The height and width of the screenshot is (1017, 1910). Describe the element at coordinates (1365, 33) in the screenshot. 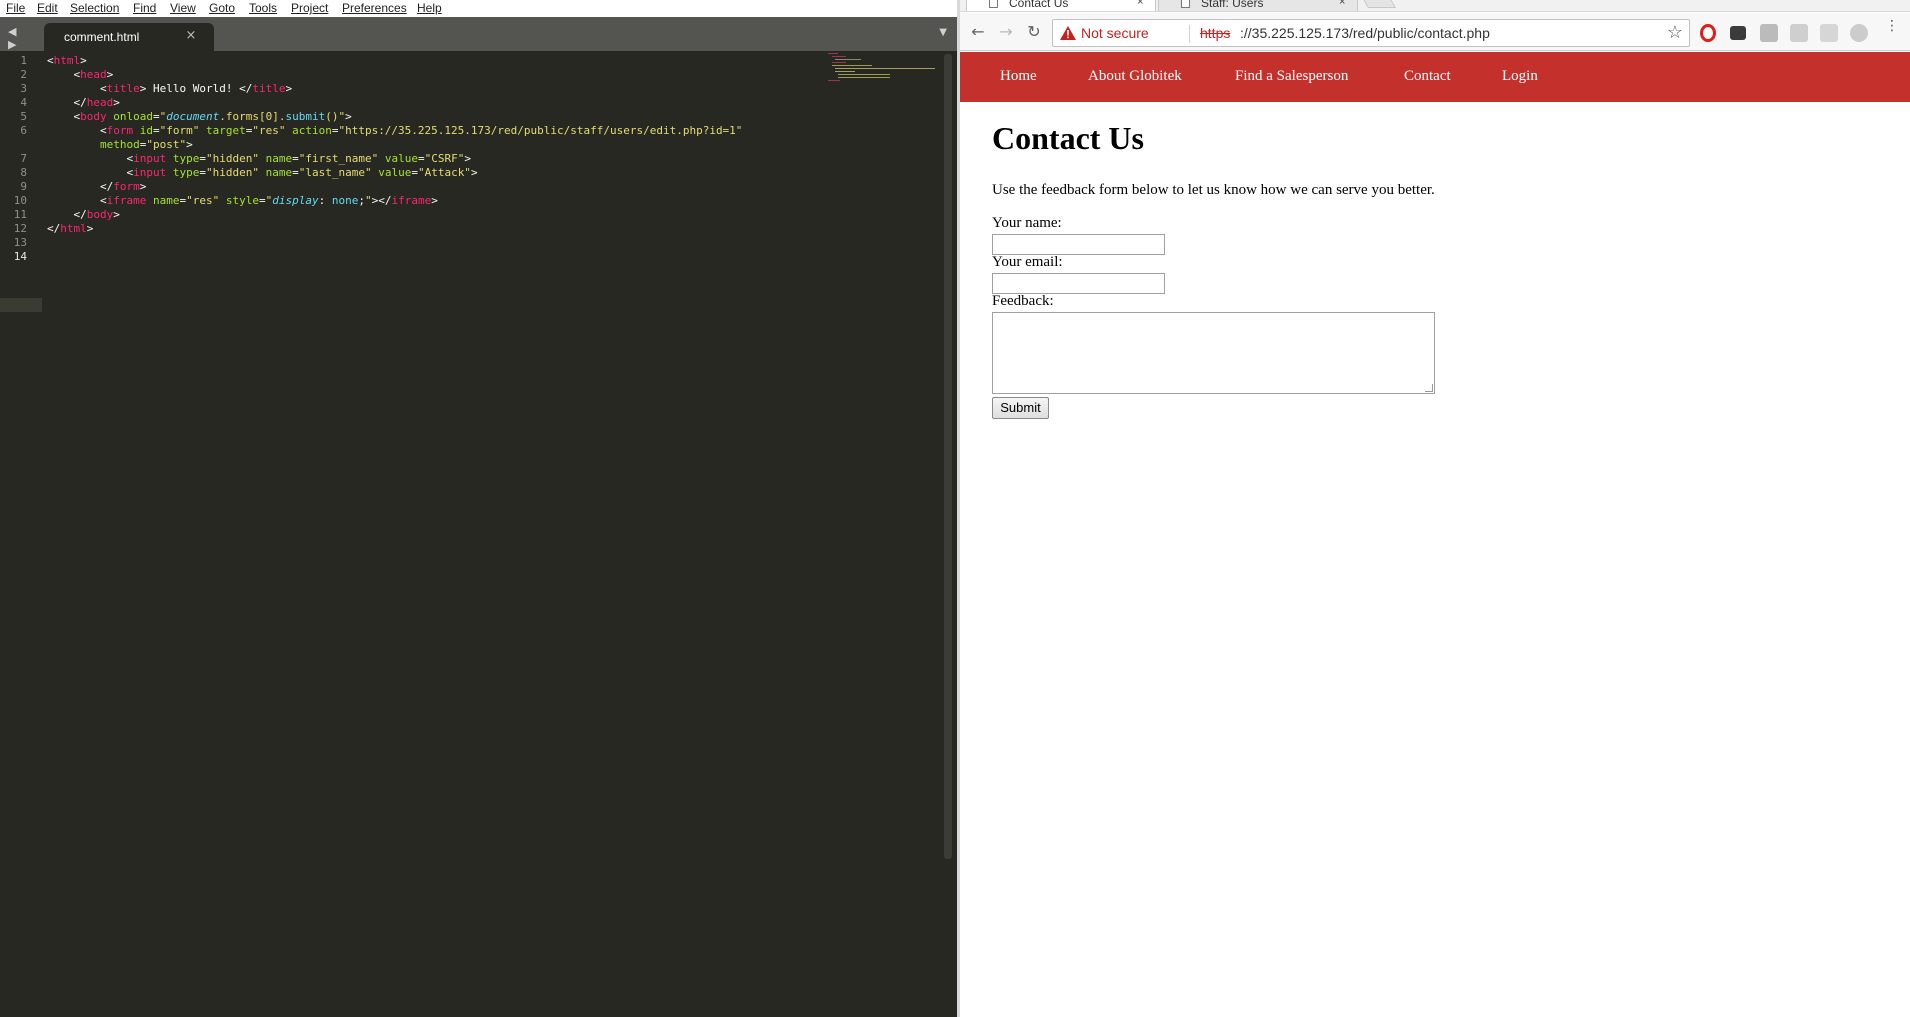

I see `url-text: ://35.225.125.173/red/public/contact.php` at that location.